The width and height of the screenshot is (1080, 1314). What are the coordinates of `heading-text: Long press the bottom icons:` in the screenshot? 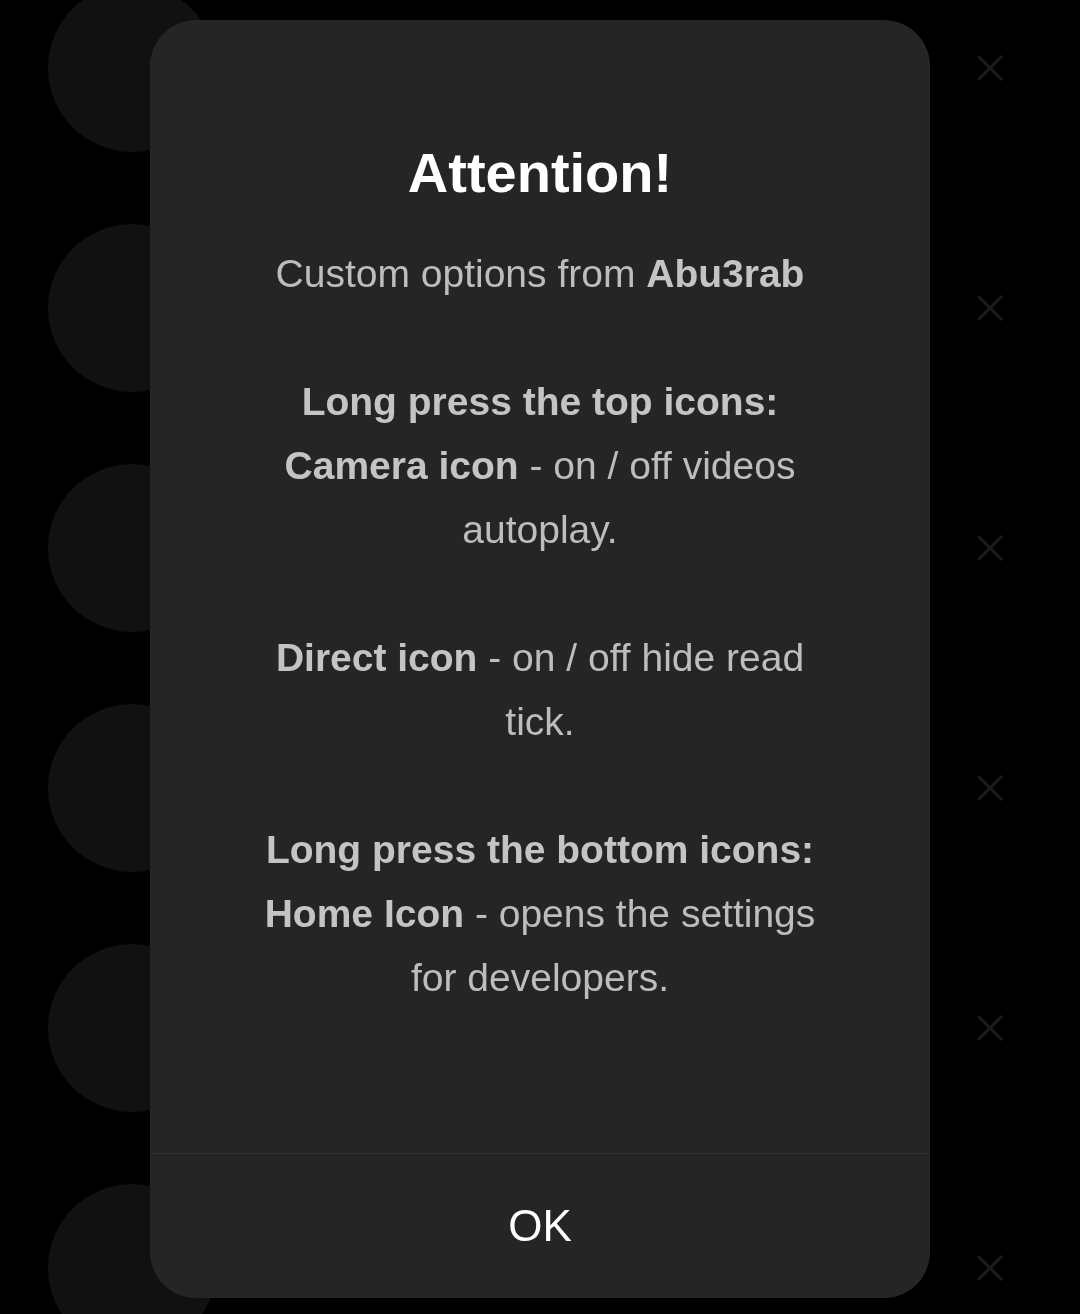 It's located at (540, 850).